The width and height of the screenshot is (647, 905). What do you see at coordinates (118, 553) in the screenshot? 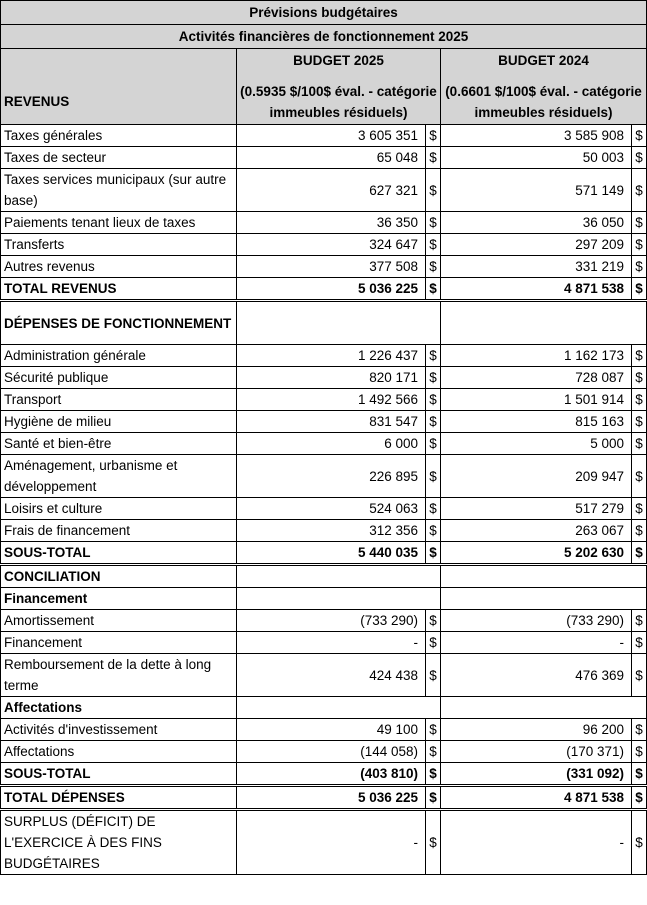
I see `row-label: SOUS-TOTAL` at bounding box center [118, 553].